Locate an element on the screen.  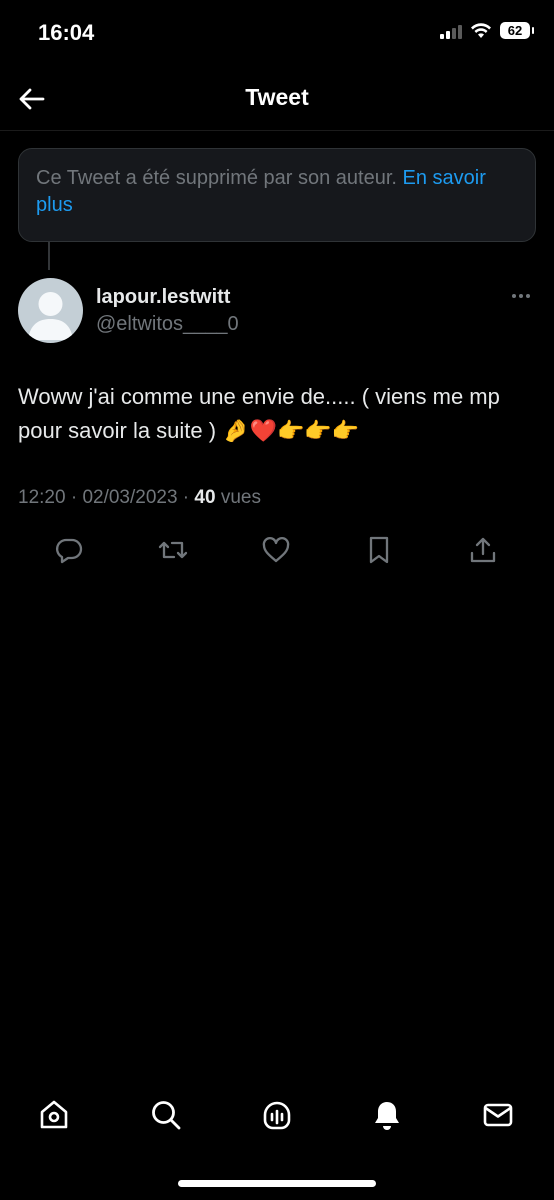
nav-messages is located at coordinates (498, 1115).